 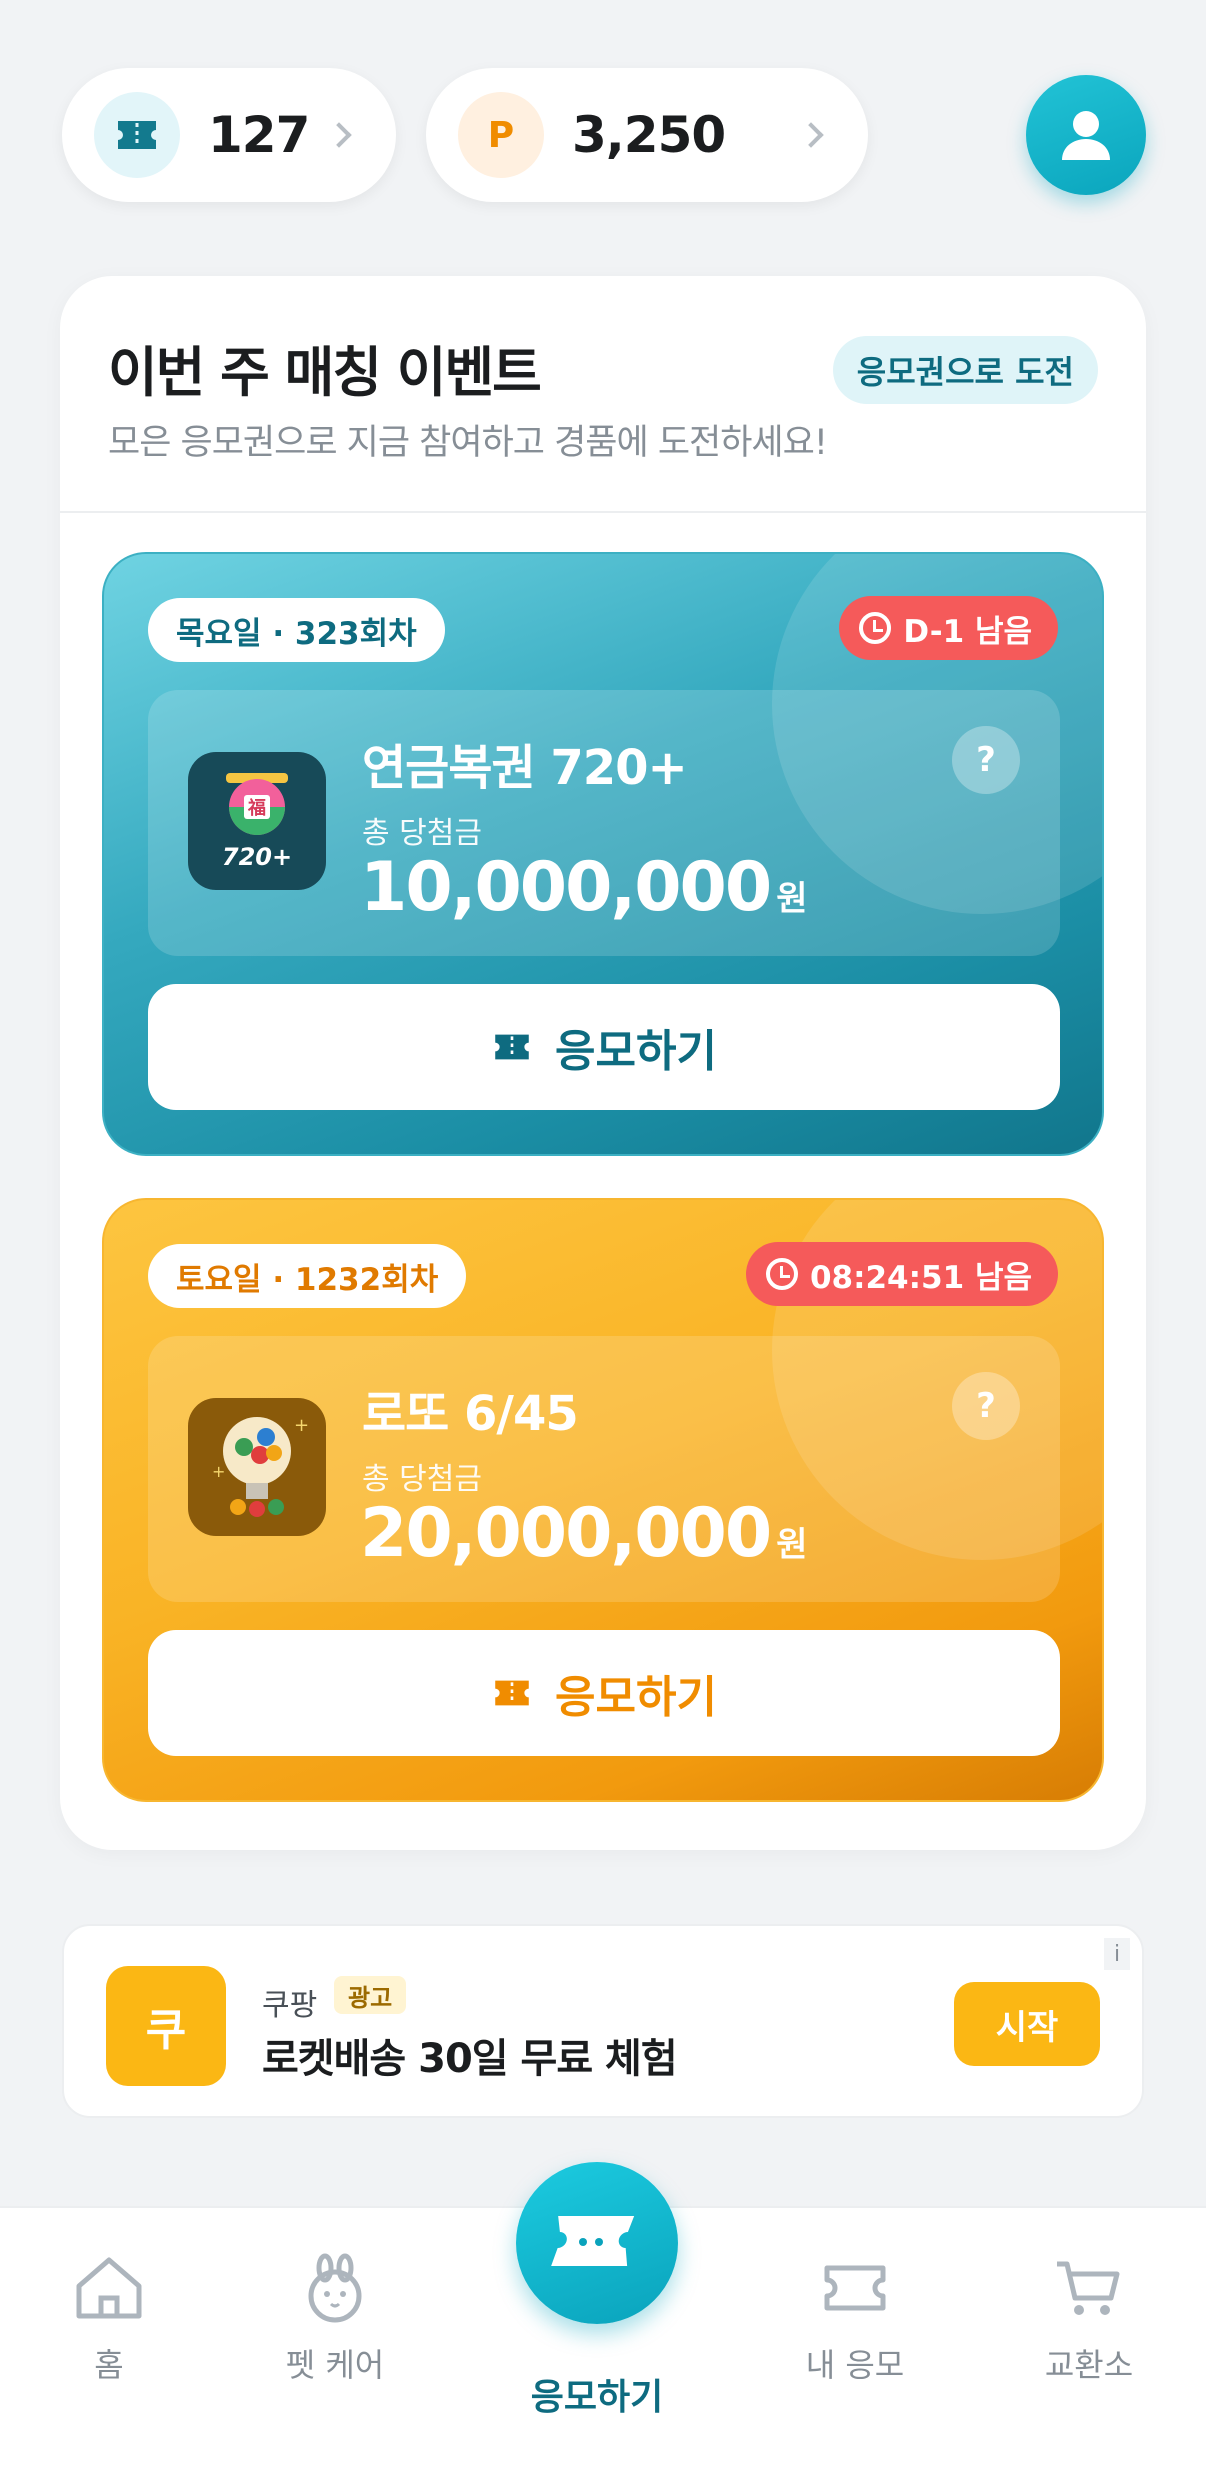 What do you see at coordinates (855, 2365) in the screenshot?
I see `nav-my-label: 내 응모` at bounding box center [855, 2365].